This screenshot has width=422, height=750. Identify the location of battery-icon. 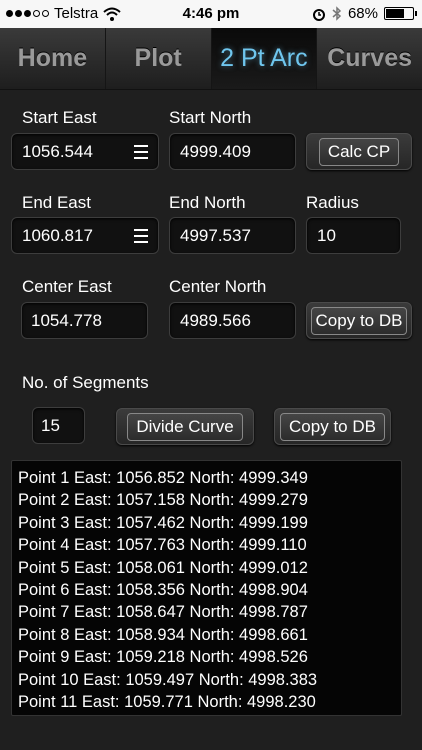
(400, 13).